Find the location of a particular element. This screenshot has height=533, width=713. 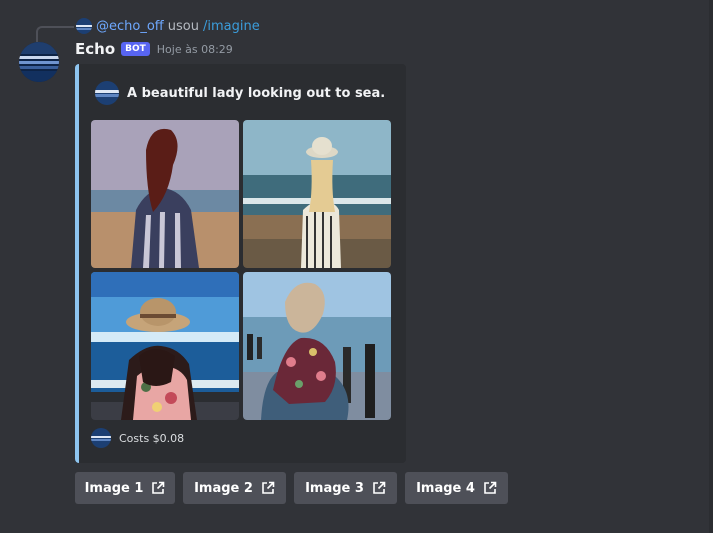

timestamp: Hoje às 08:29 is located at coordinates (194, 49).